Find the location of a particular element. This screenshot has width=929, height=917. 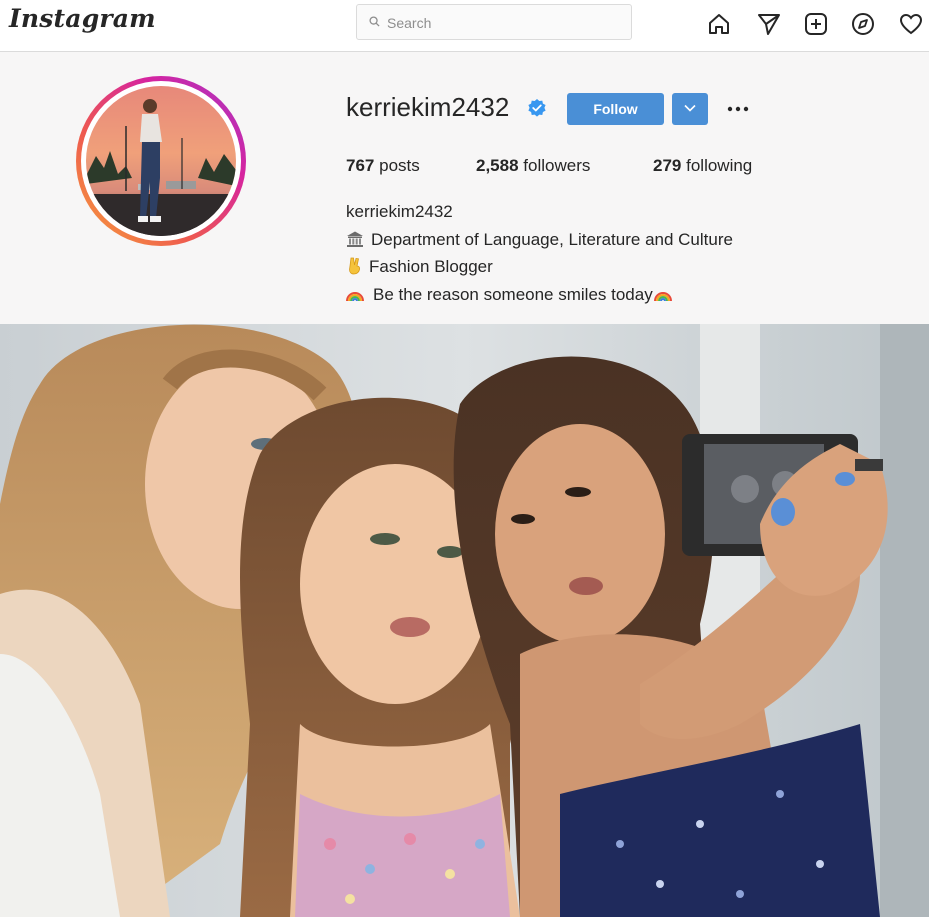

bio-blogger-text: Fashion Blogger is located at coordinates (431, 266).